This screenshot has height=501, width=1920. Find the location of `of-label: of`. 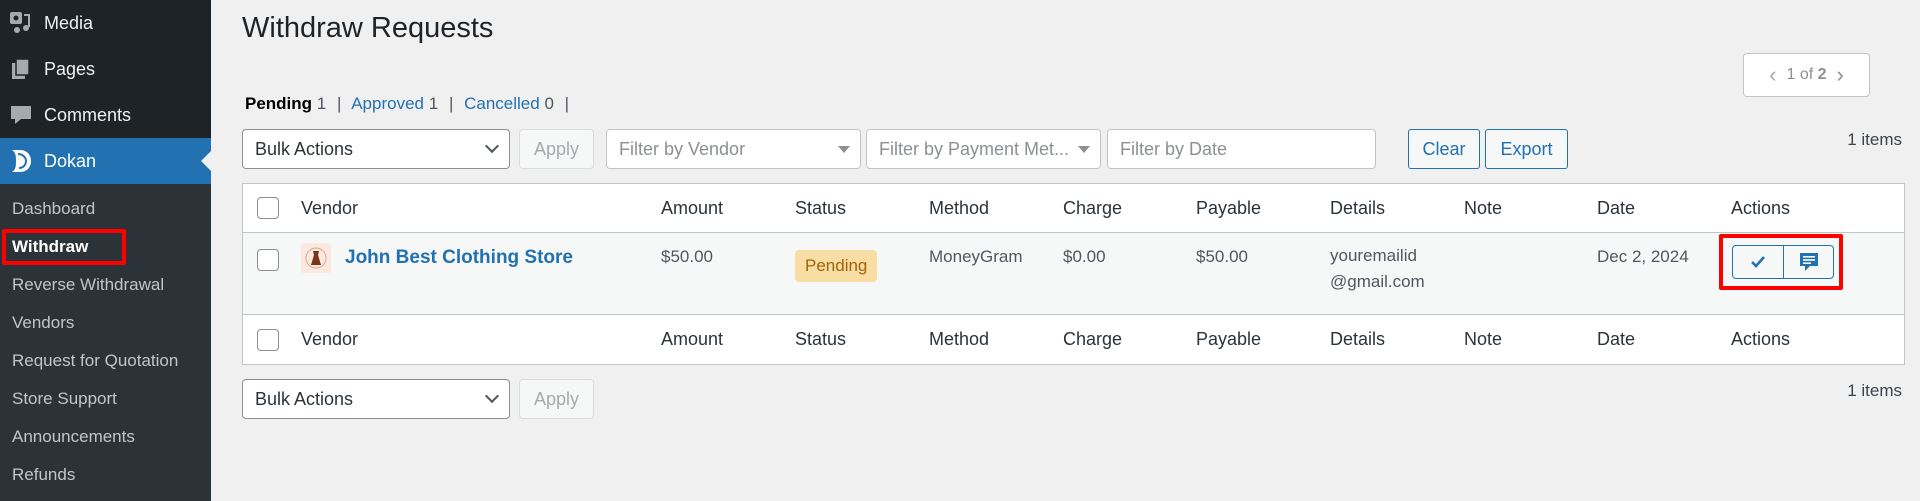

of-label: of is located at coordinates (1806, 74).